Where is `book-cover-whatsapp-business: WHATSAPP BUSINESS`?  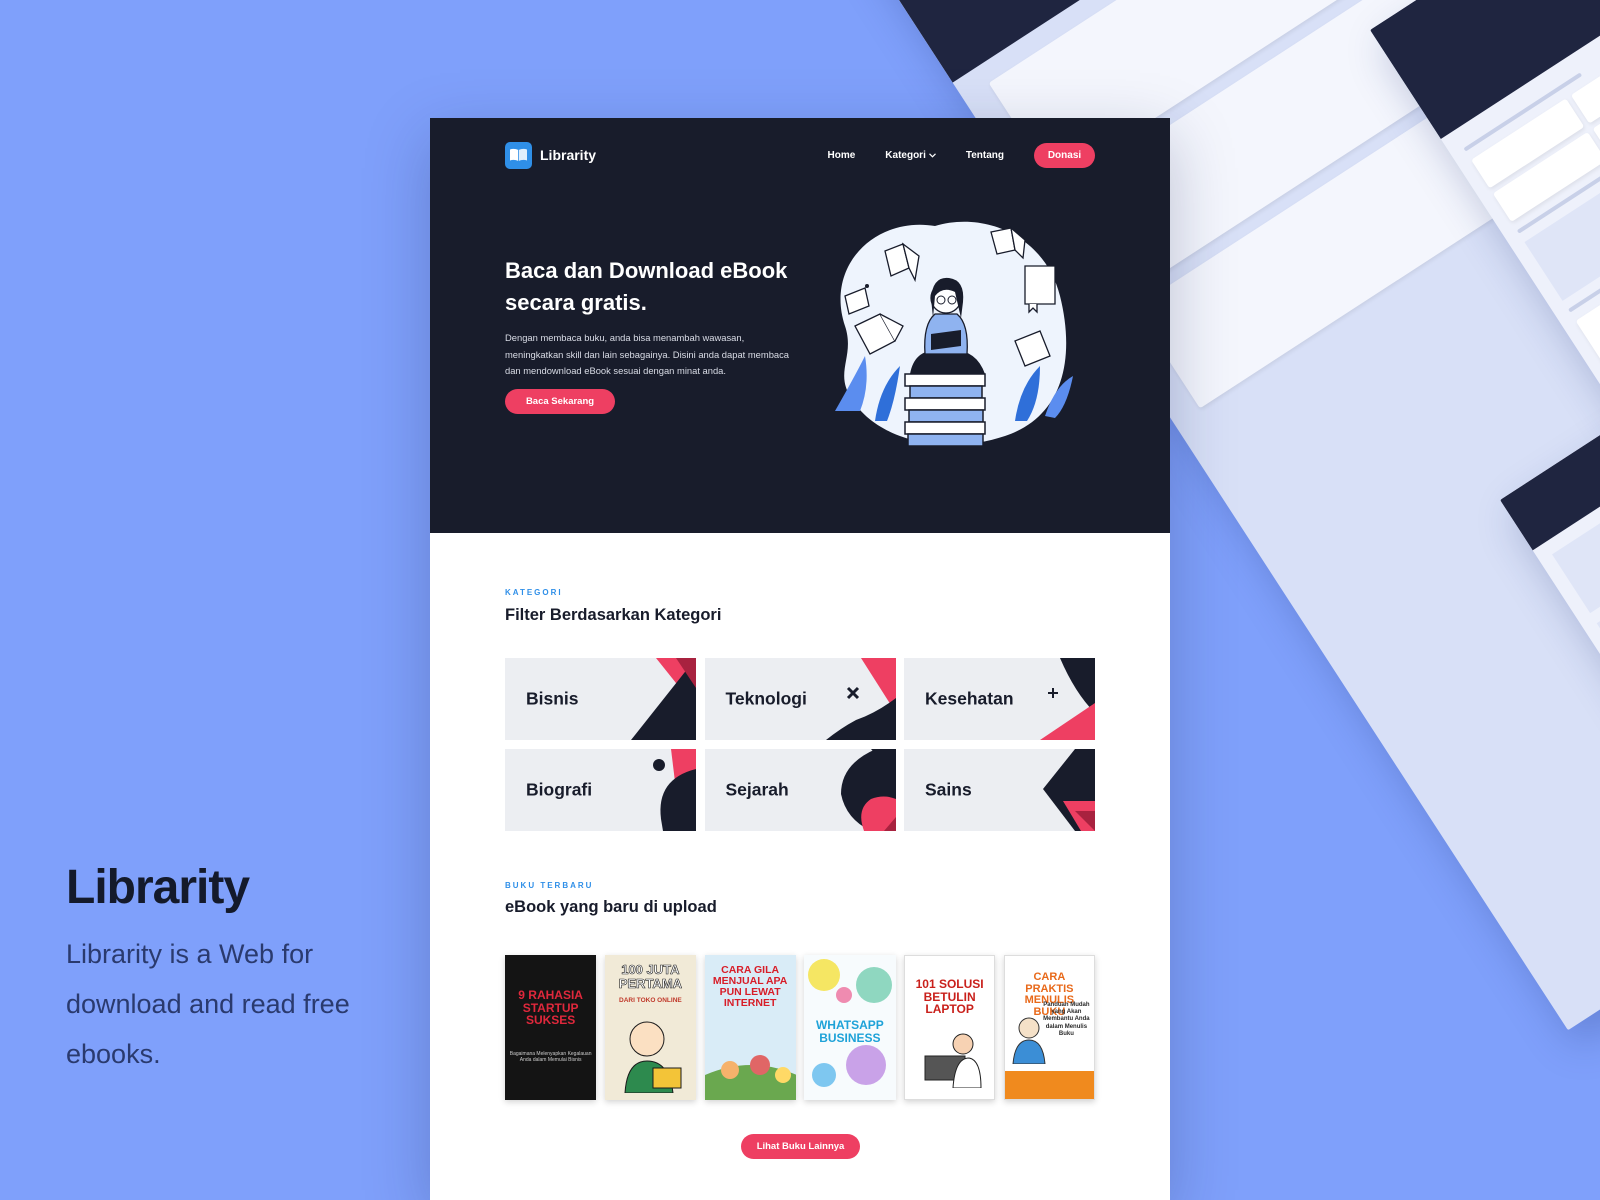
book-cover-whatsapp-business: WHATSAPP BUSINESS is located at coordinates (850, 1027).